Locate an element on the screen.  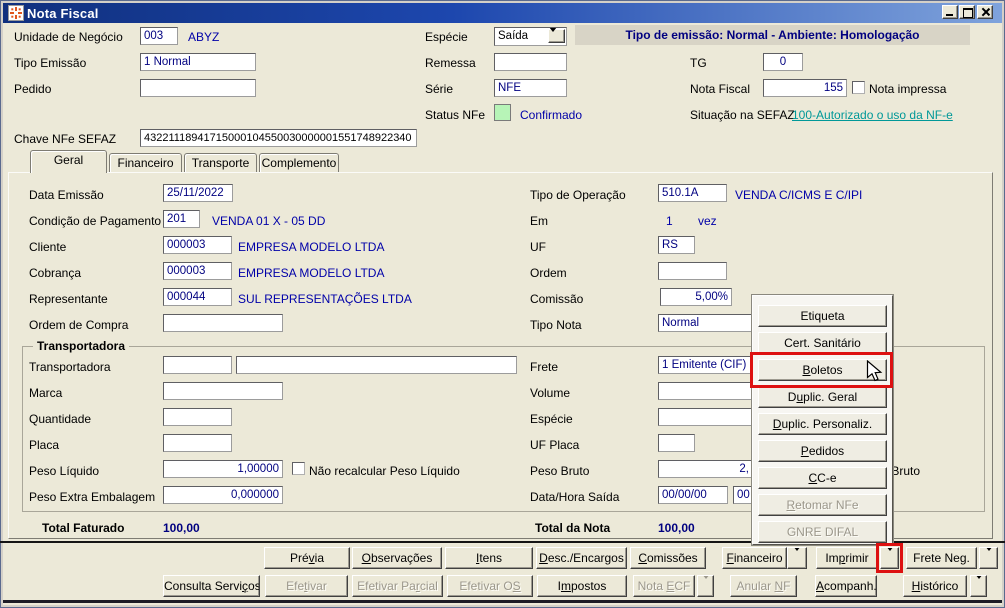
tipo-operacao-field: 510.1A is located at coordinates (692, 193).